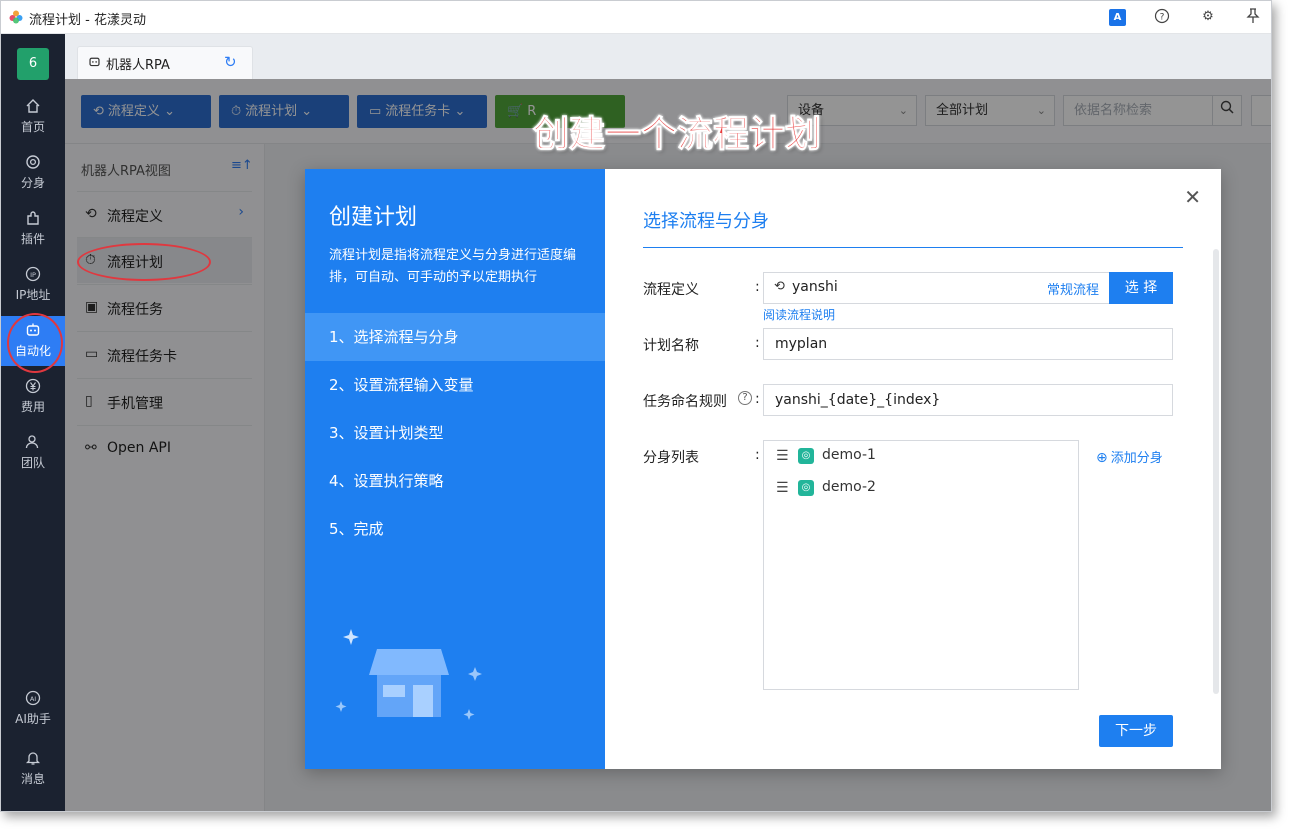  I want to click on plan-name-field-label: 计划名称, so click(671, 346).